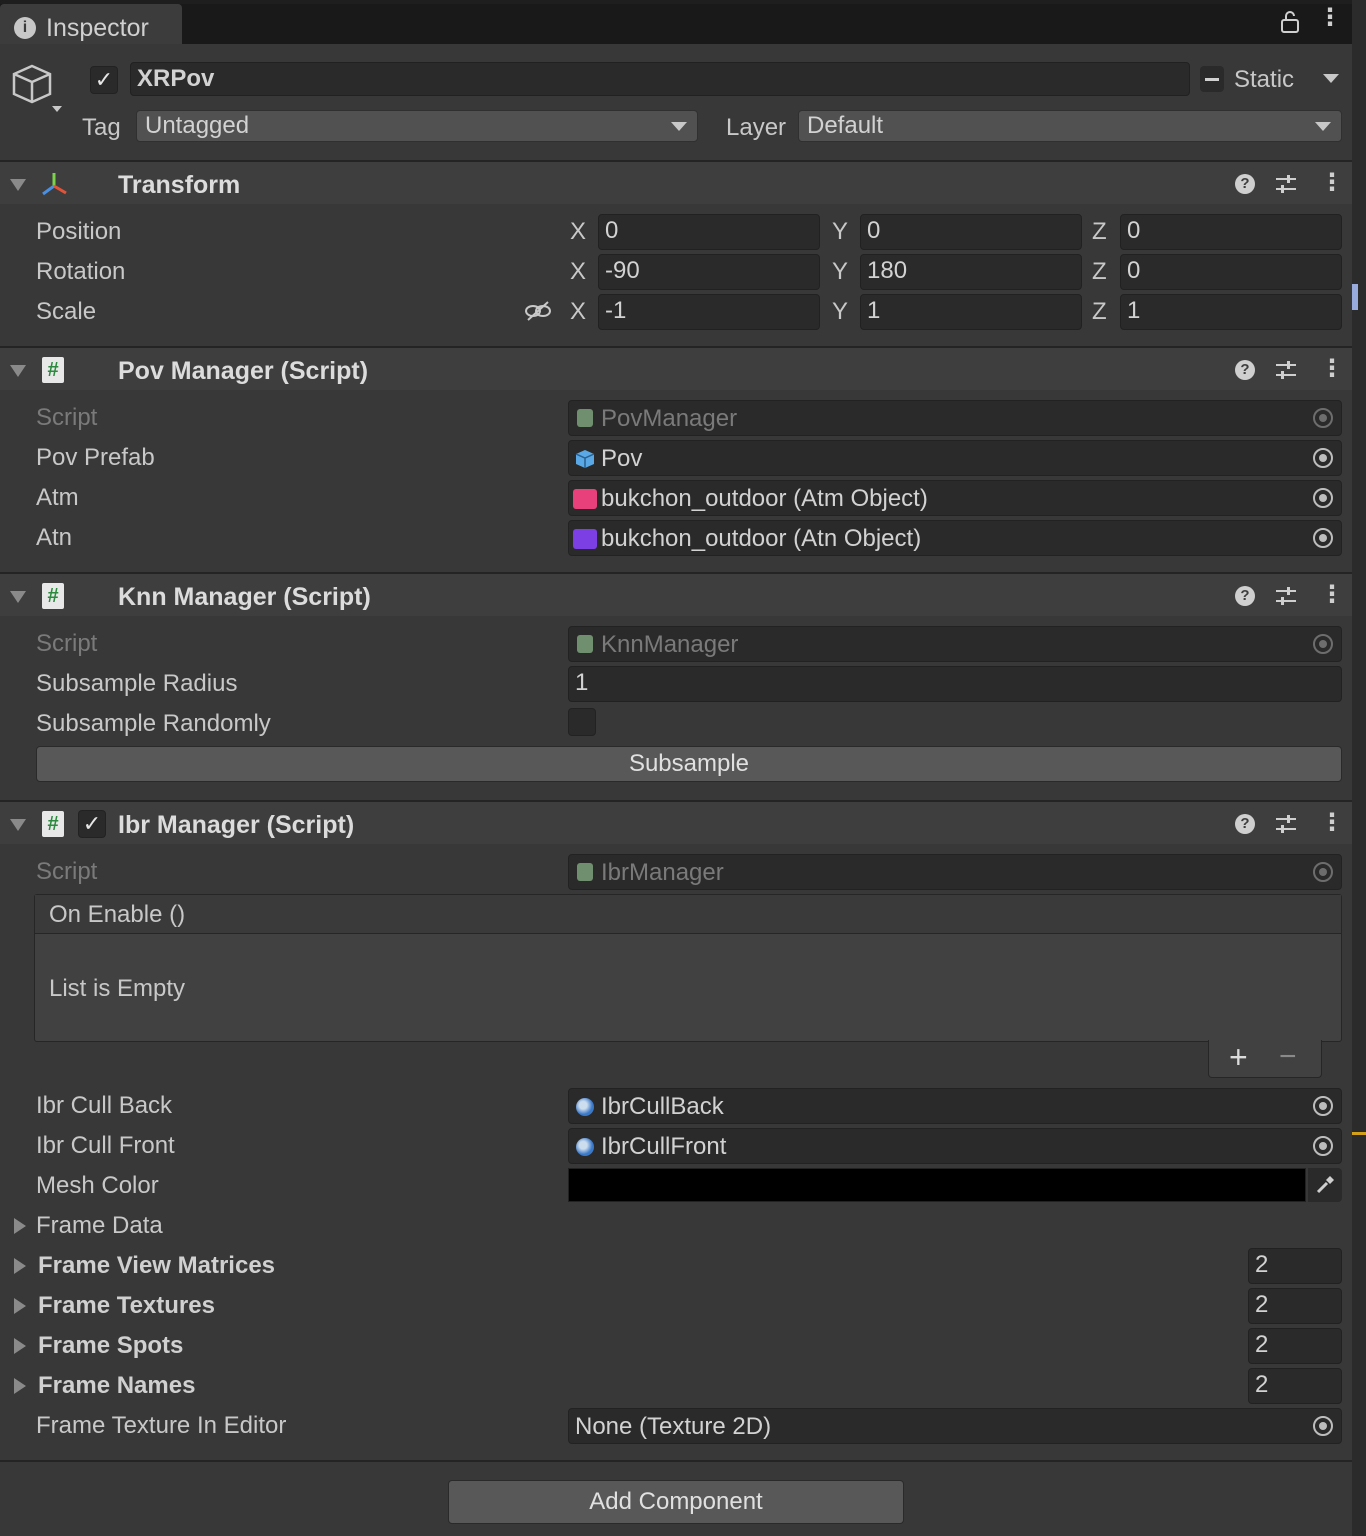 Image resolution: width=1366 pixels, height=1536 pixels. What do you see at coordinates (1070, 126) in the screenshot?
I see `layer-dropdown: Default` at bounding box center [1070, 126].